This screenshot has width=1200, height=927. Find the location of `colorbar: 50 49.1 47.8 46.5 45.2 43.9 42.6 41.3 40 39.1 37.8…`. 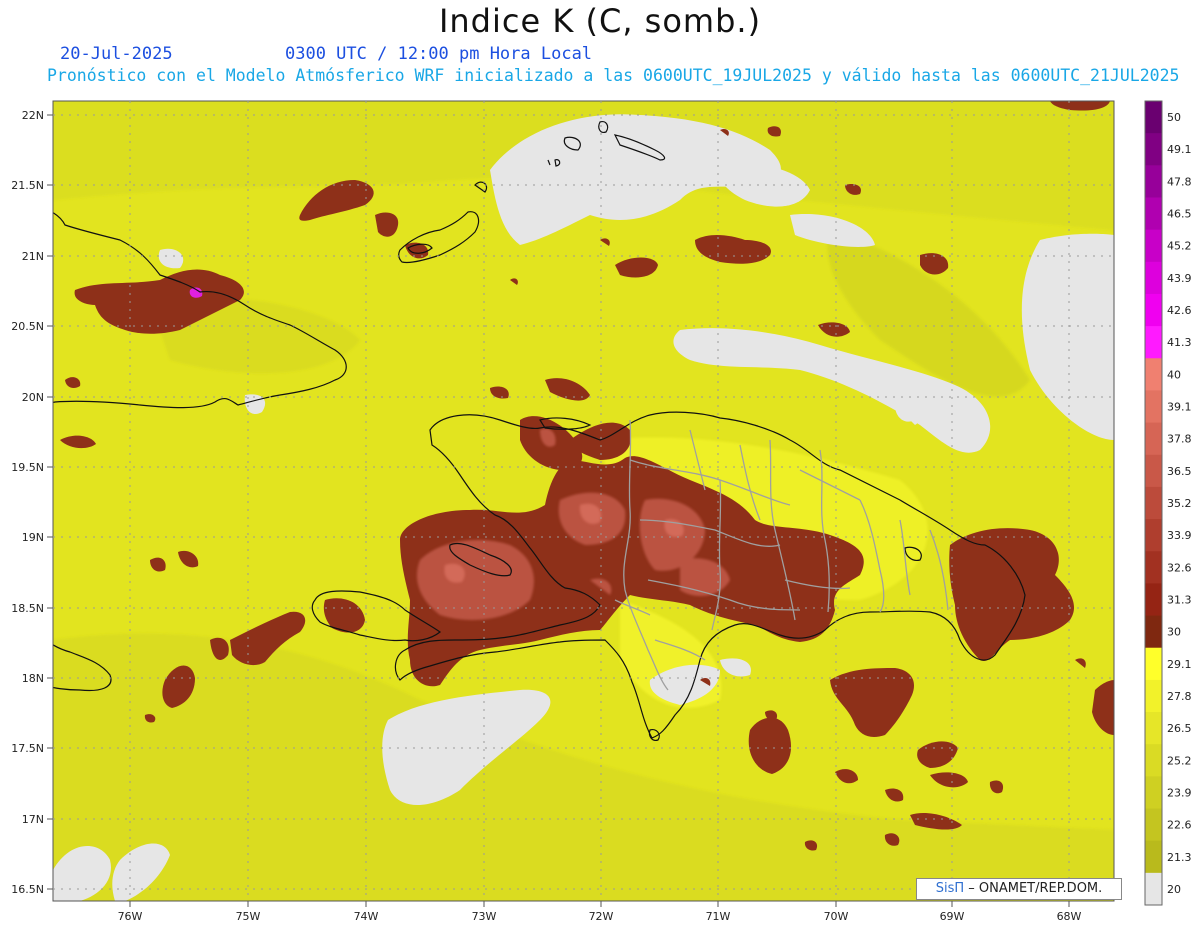

colorbar: 50 49.1 47.8 46.5 45.2 43.9 42.6 41.3 40 39.1 37.8… is located at coordinates (1168, 503).